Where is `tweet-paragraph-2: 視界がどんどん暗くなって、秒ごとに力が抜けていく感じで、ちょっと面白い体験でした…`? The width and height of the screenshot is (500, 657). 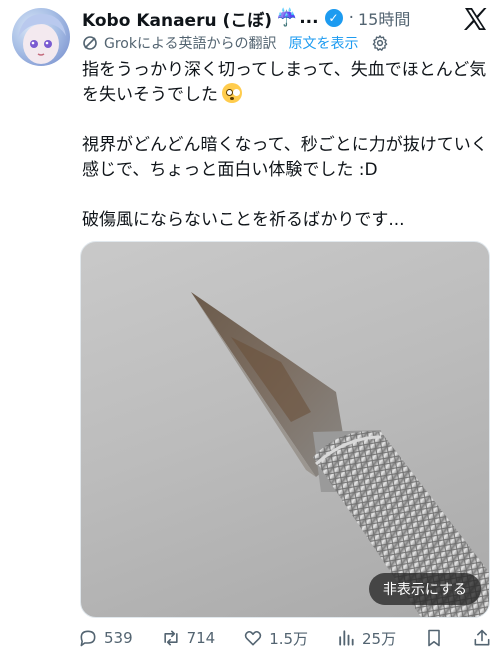 tweet-paragraph-2: 視界がどんどん暗くなって、秒ごとに力が抜けていく感じで、ちょっと面白い体験でした… is located at coordinates (285, 157).